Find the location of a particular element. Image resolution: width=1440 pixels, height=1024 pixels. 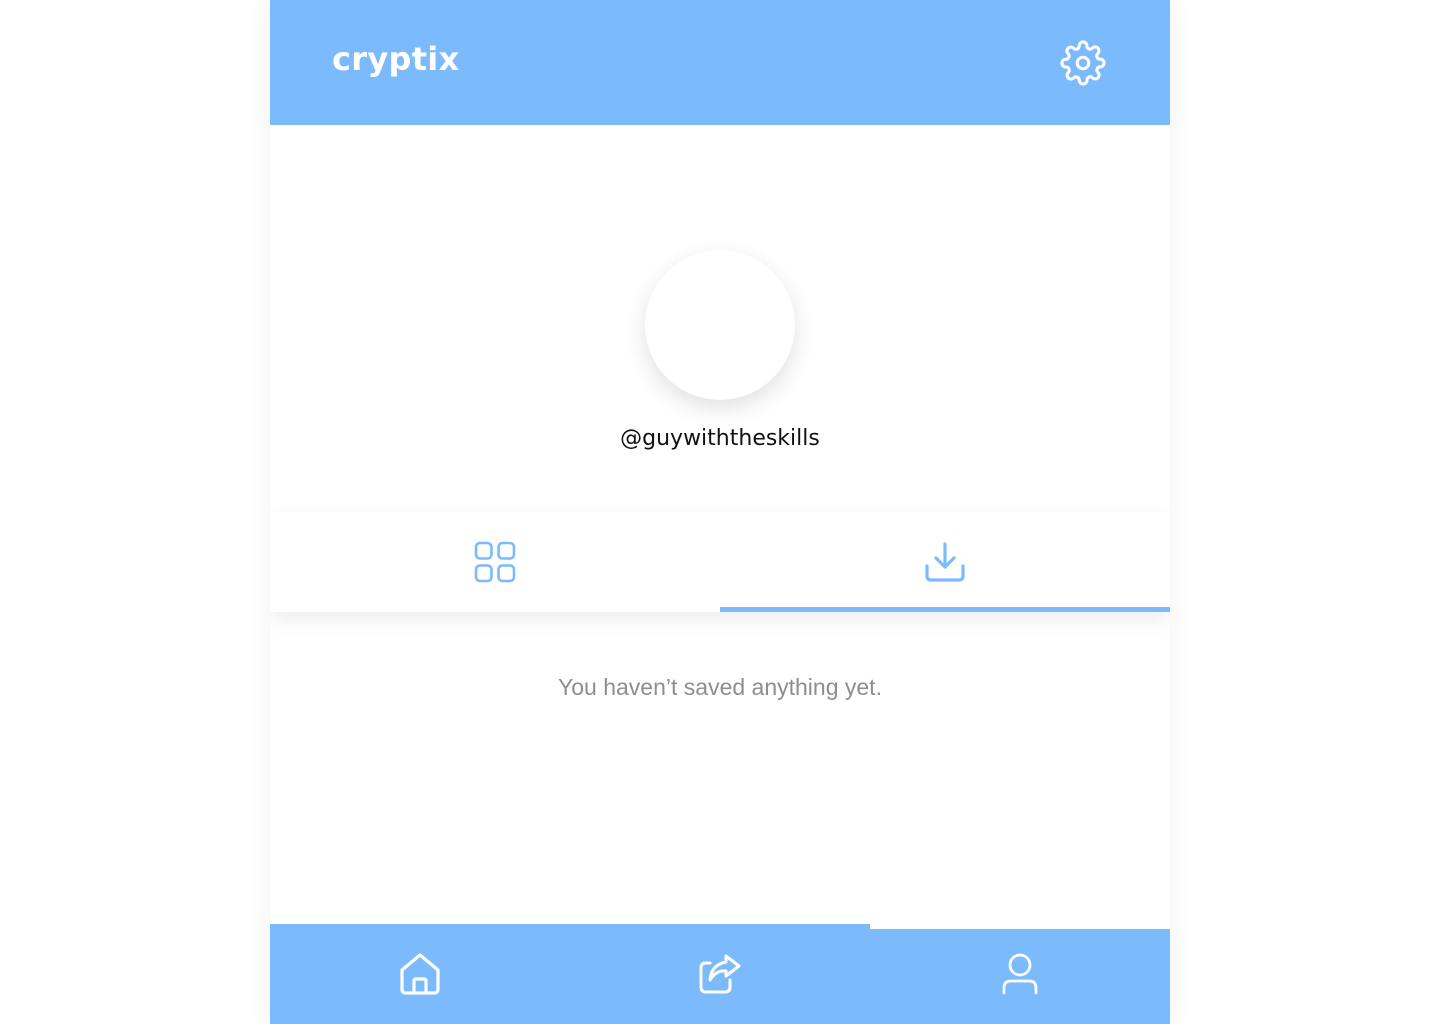

download-icon is located at coordinates (945, 562).